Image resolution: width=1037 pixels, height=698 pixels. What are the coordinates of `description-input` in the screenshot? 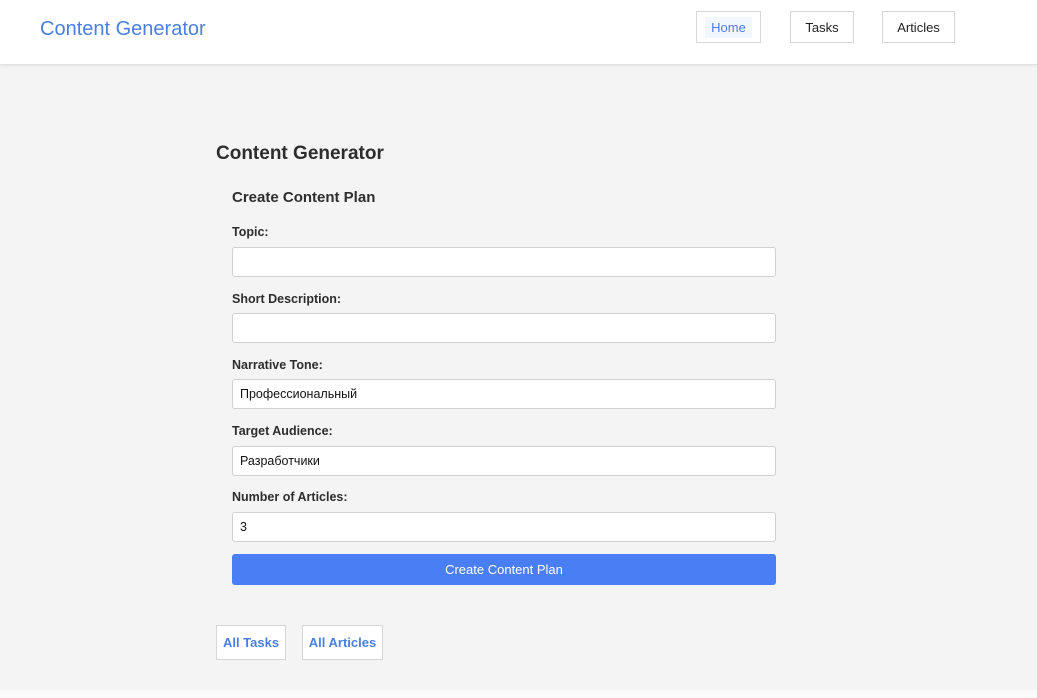 It's located at (504, 328).